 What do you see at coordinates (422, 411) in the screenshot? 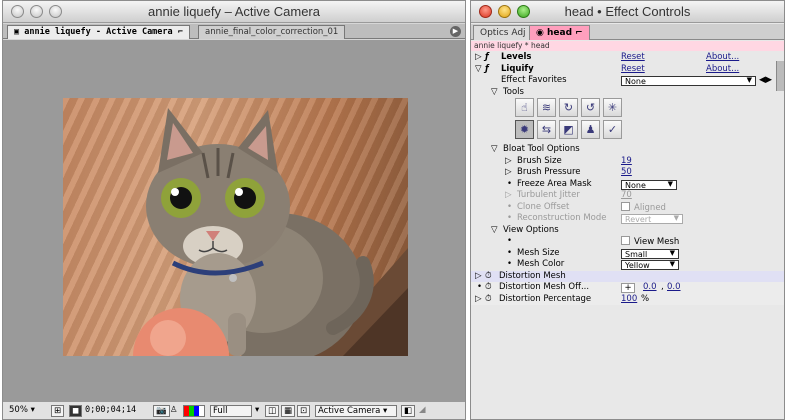
I see `resize-grip-icon: ◢` at bounding box center [422, 411].